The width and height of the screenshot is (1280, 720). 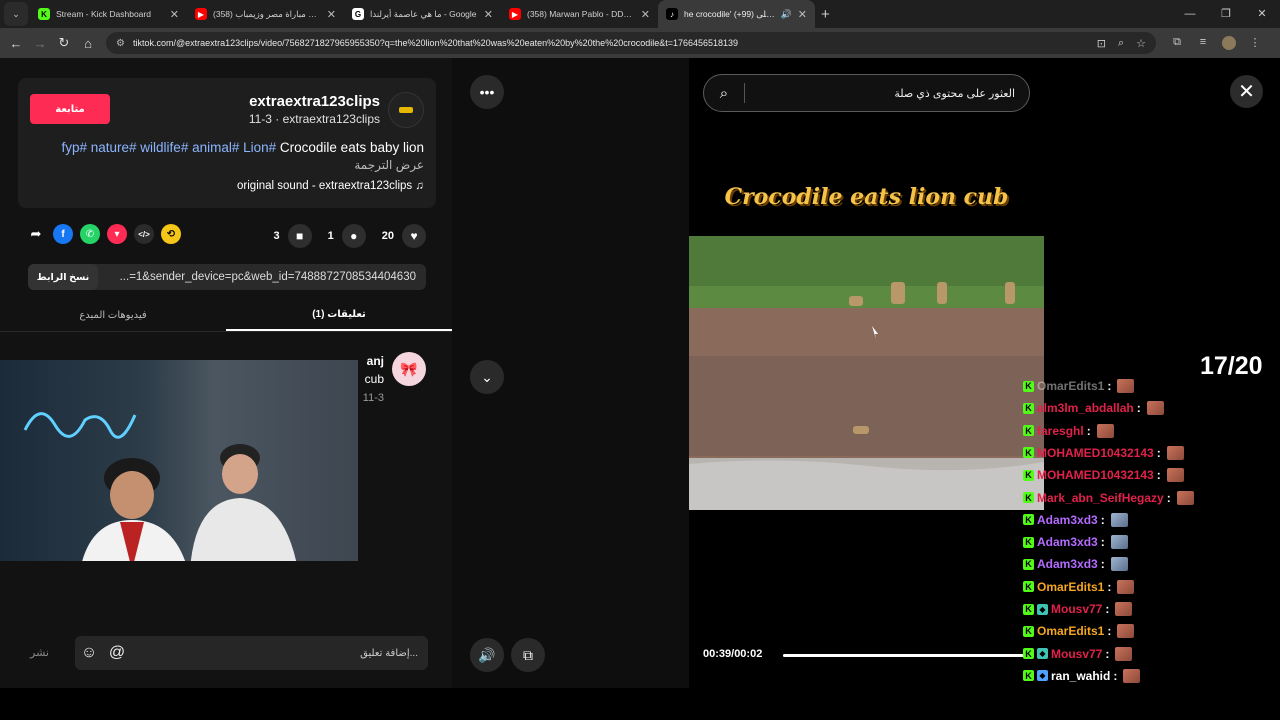 What do you see at coordinates (375, 361) in the screenshot?
I see `commenter-name: anj` at bounding box center [375, 361].